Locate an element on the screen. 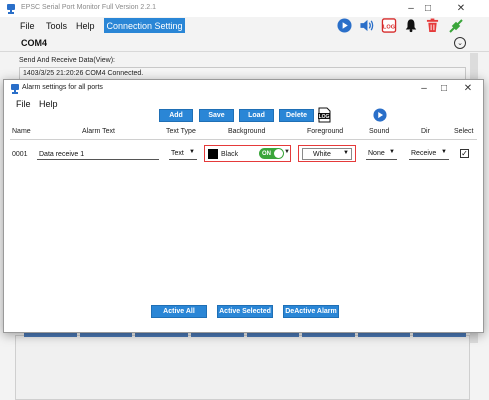  col-header-background: Background is located at coordinates (247, 131).